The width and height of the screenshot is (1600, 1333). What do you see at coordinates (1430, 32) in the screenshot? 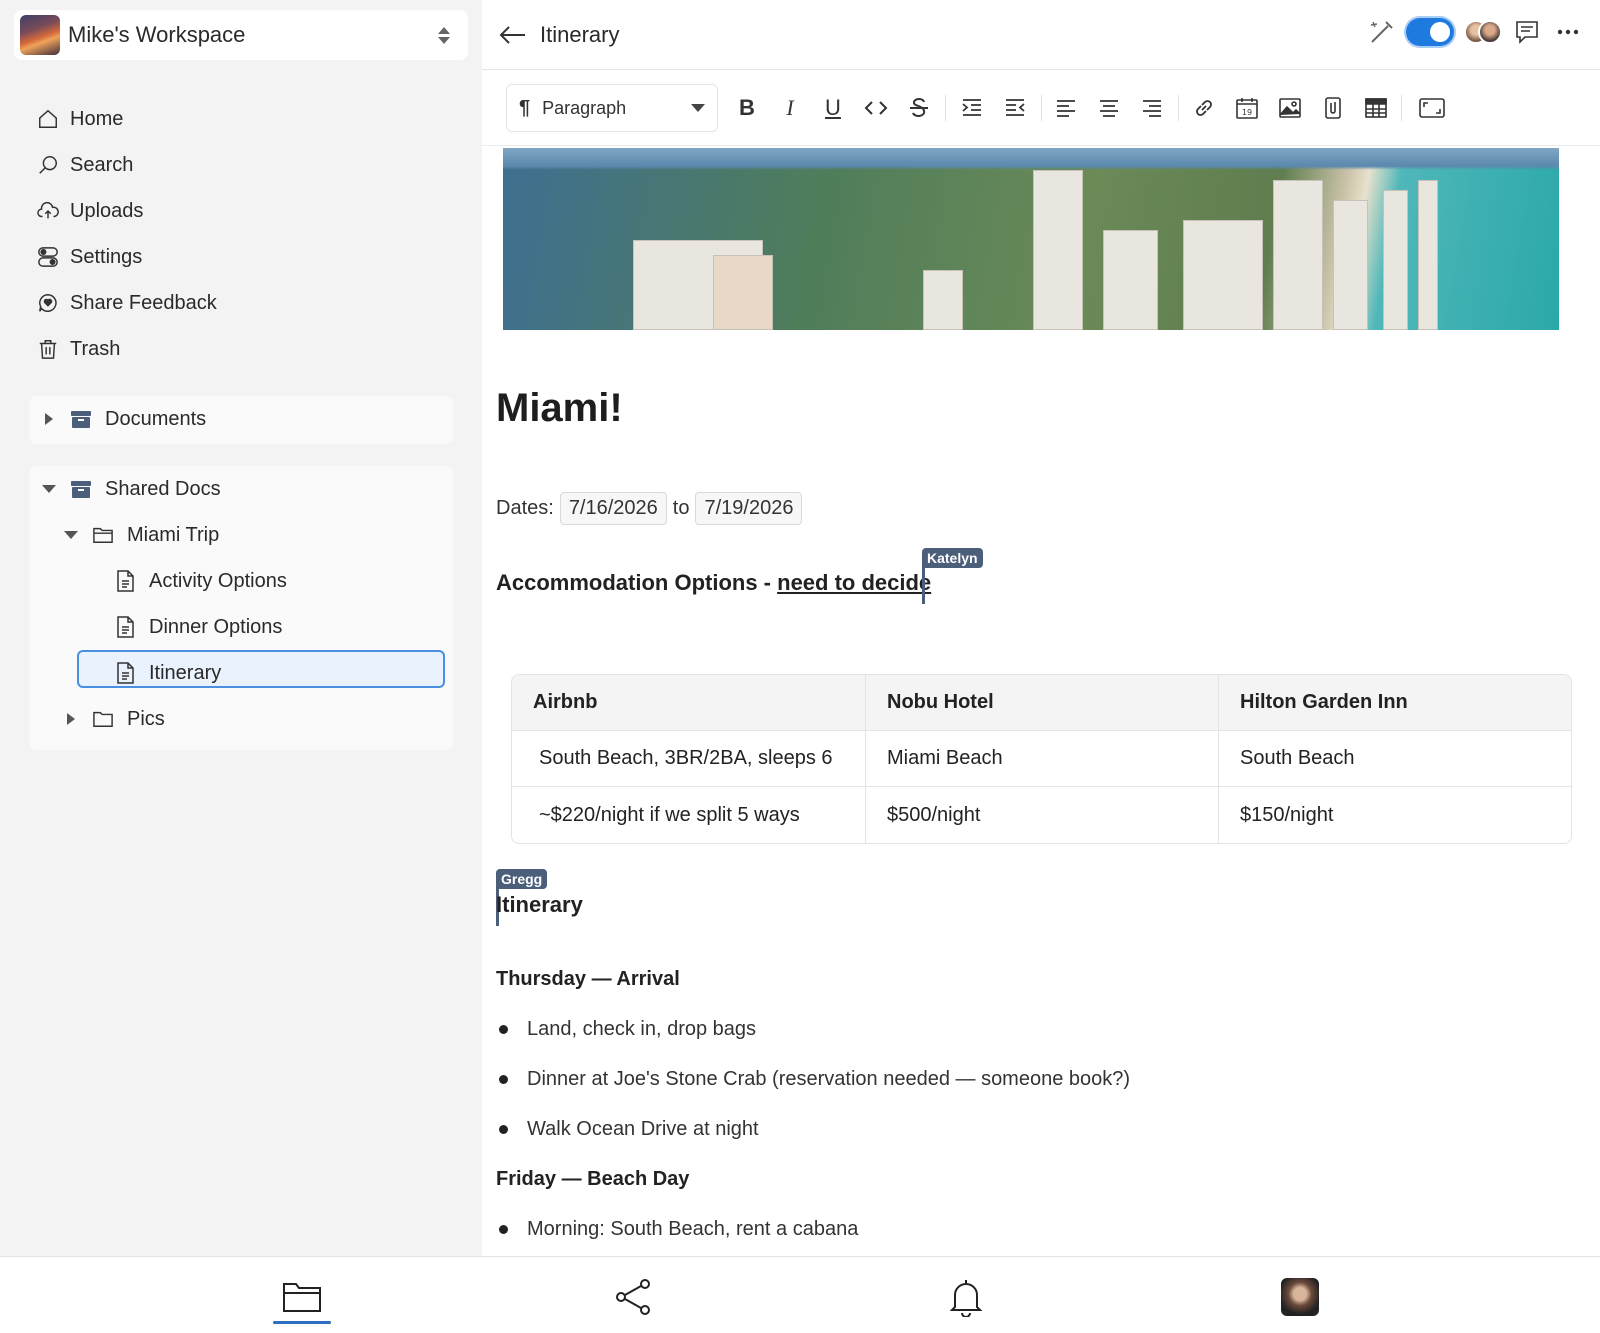
I see `edit-mode-toggle` at bounding box center [1430, 32].